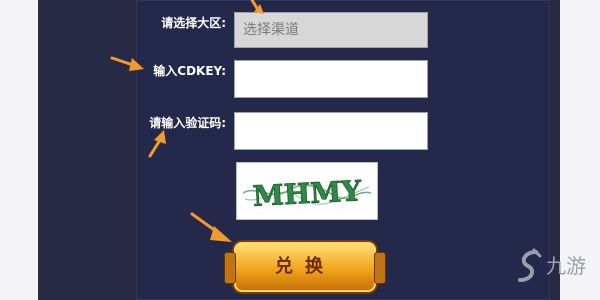  What do you see at coordinates (187, 123) in the screenshot?
I see `captcha-label: 请输入验证码:` at bounding box center [187, 123].